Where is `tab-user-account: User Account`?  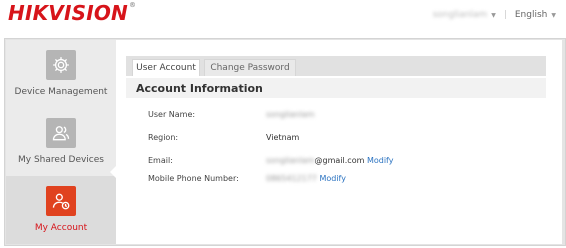 tab-user-account: User Account is located at coordinates (166, 67).